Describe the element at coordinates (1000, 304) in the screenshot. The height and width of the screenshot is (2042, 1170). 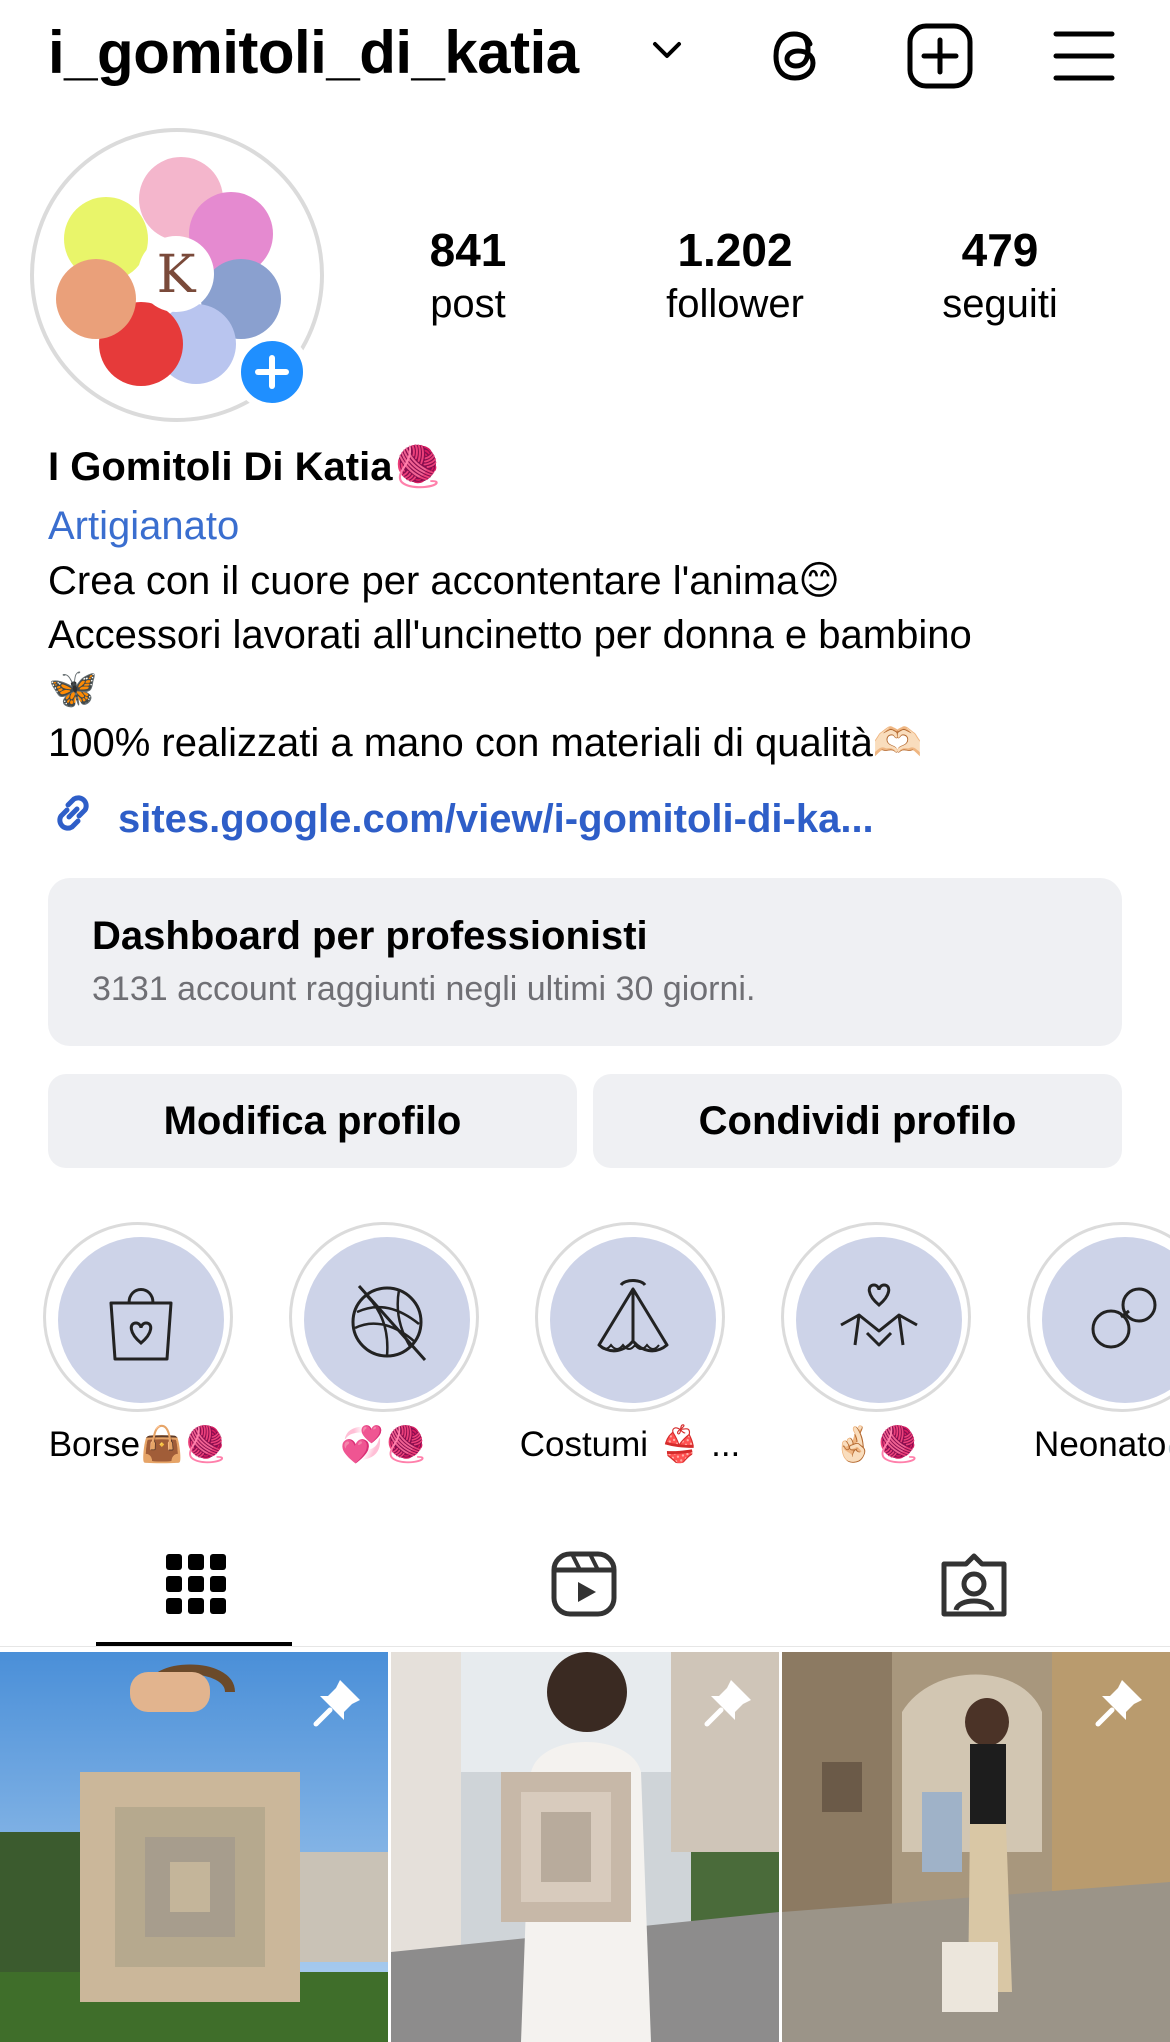
I see `stat-label: seguiti` at that location.